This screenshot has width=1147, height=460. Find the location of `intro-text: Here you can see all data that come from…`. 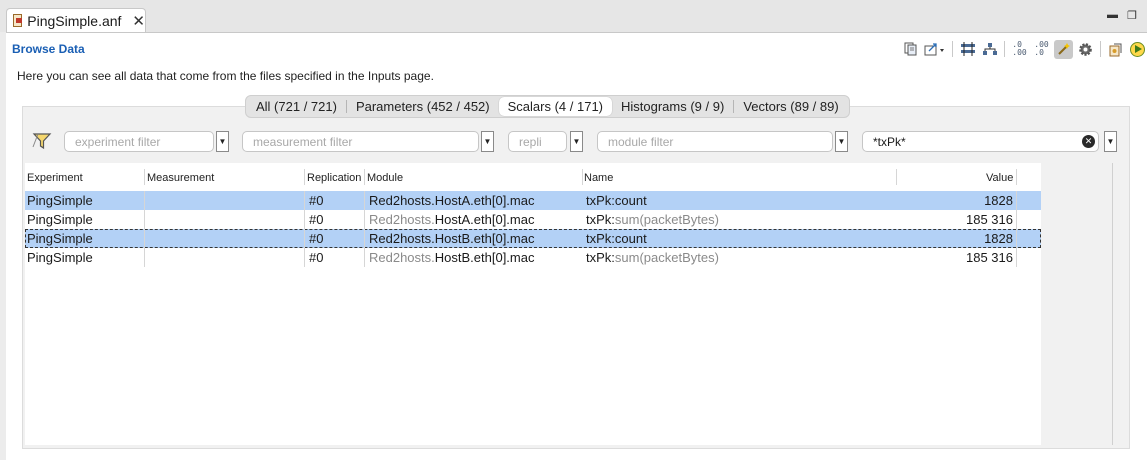

intro-text: Here you can see all data that come from… is located at coordinates (225, 76).